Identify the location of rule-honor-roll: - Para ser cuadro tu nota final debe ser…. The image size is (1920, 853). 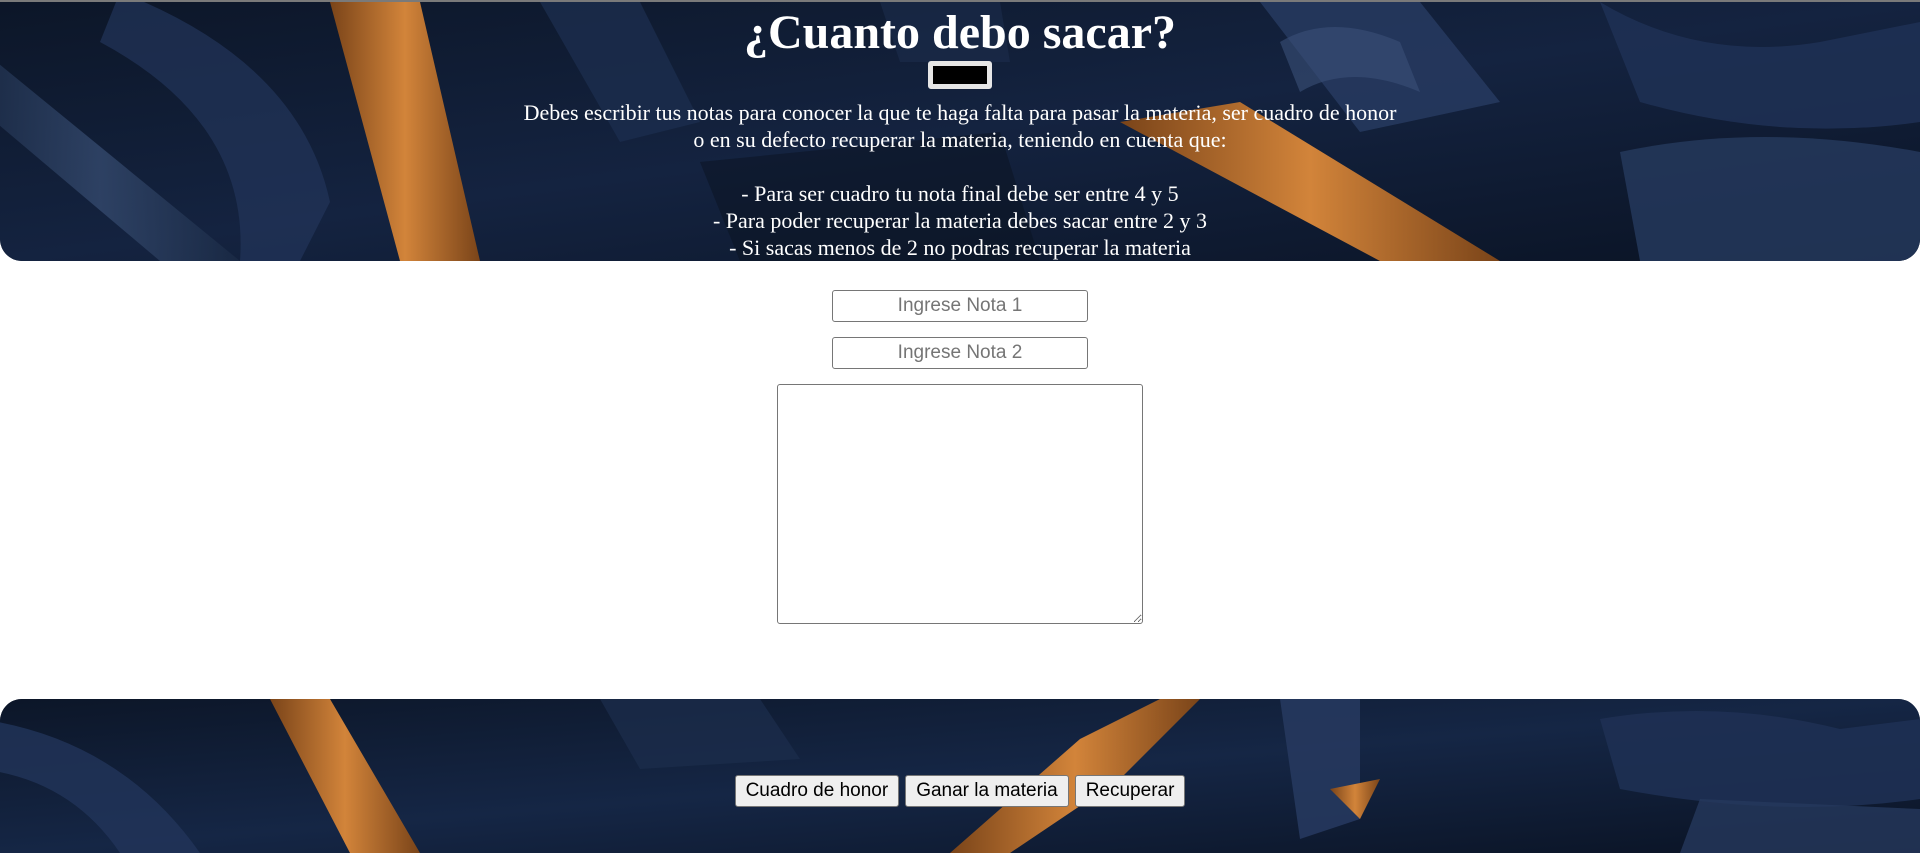
(960, 193).